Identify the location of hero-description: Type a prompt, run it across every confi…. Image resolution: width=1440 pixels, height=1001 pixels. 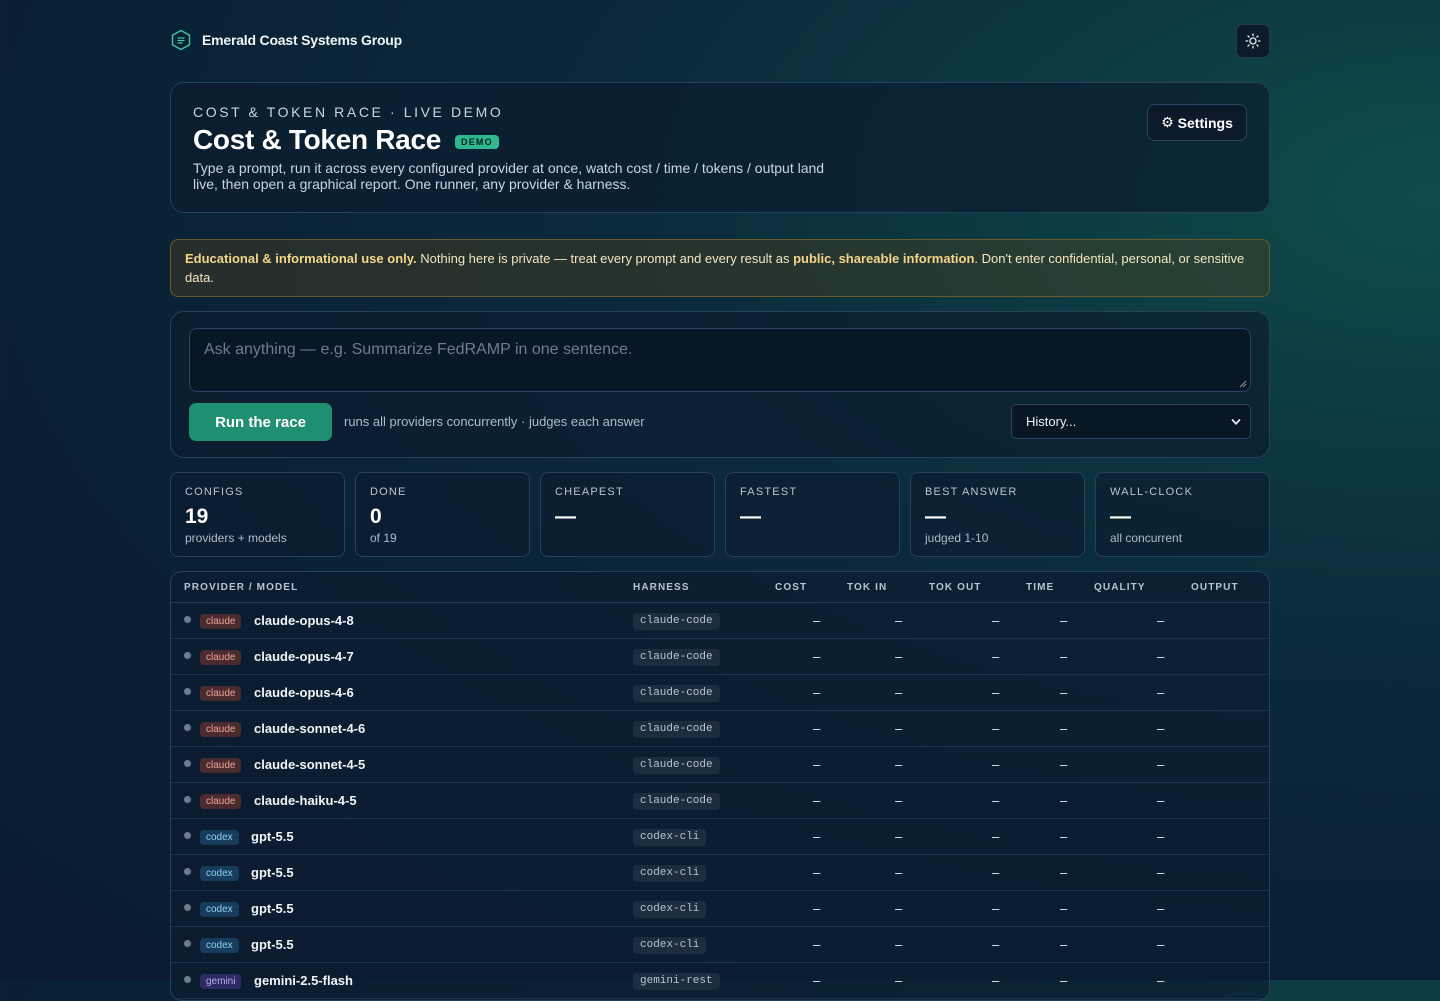
(509, 176).